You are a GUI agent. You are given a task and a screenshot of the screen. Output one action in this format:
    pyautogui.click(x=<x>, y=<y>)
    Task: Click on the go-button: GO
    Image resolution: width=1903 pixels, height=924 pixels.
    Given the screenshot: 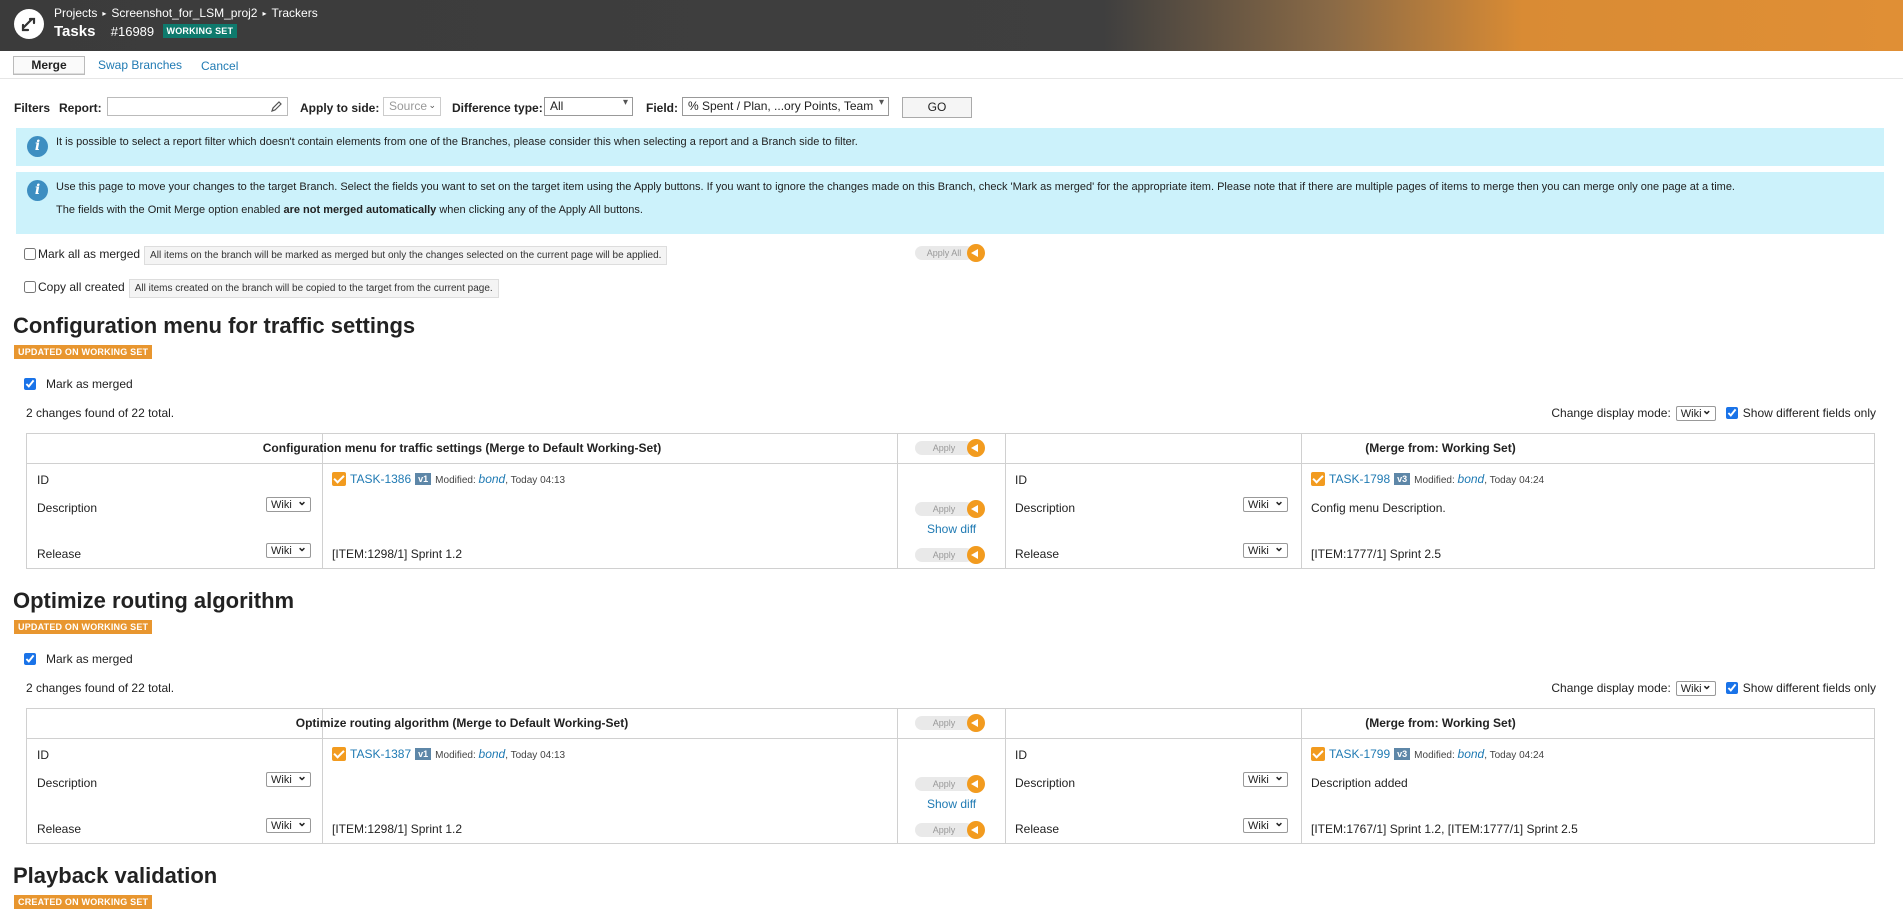 What is the action you would take?
    pyautogui.click(x=937, y=107)
    